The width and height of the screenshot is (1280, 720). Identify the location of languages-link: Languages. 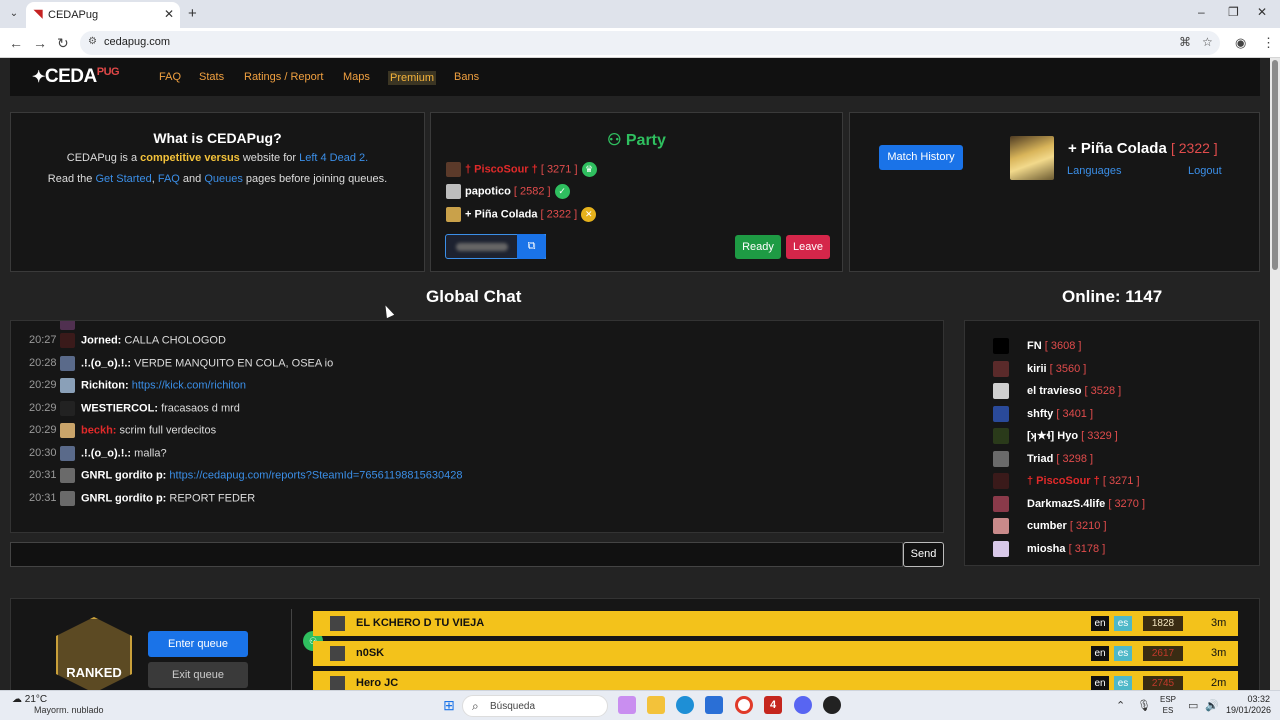
(1094, 171).